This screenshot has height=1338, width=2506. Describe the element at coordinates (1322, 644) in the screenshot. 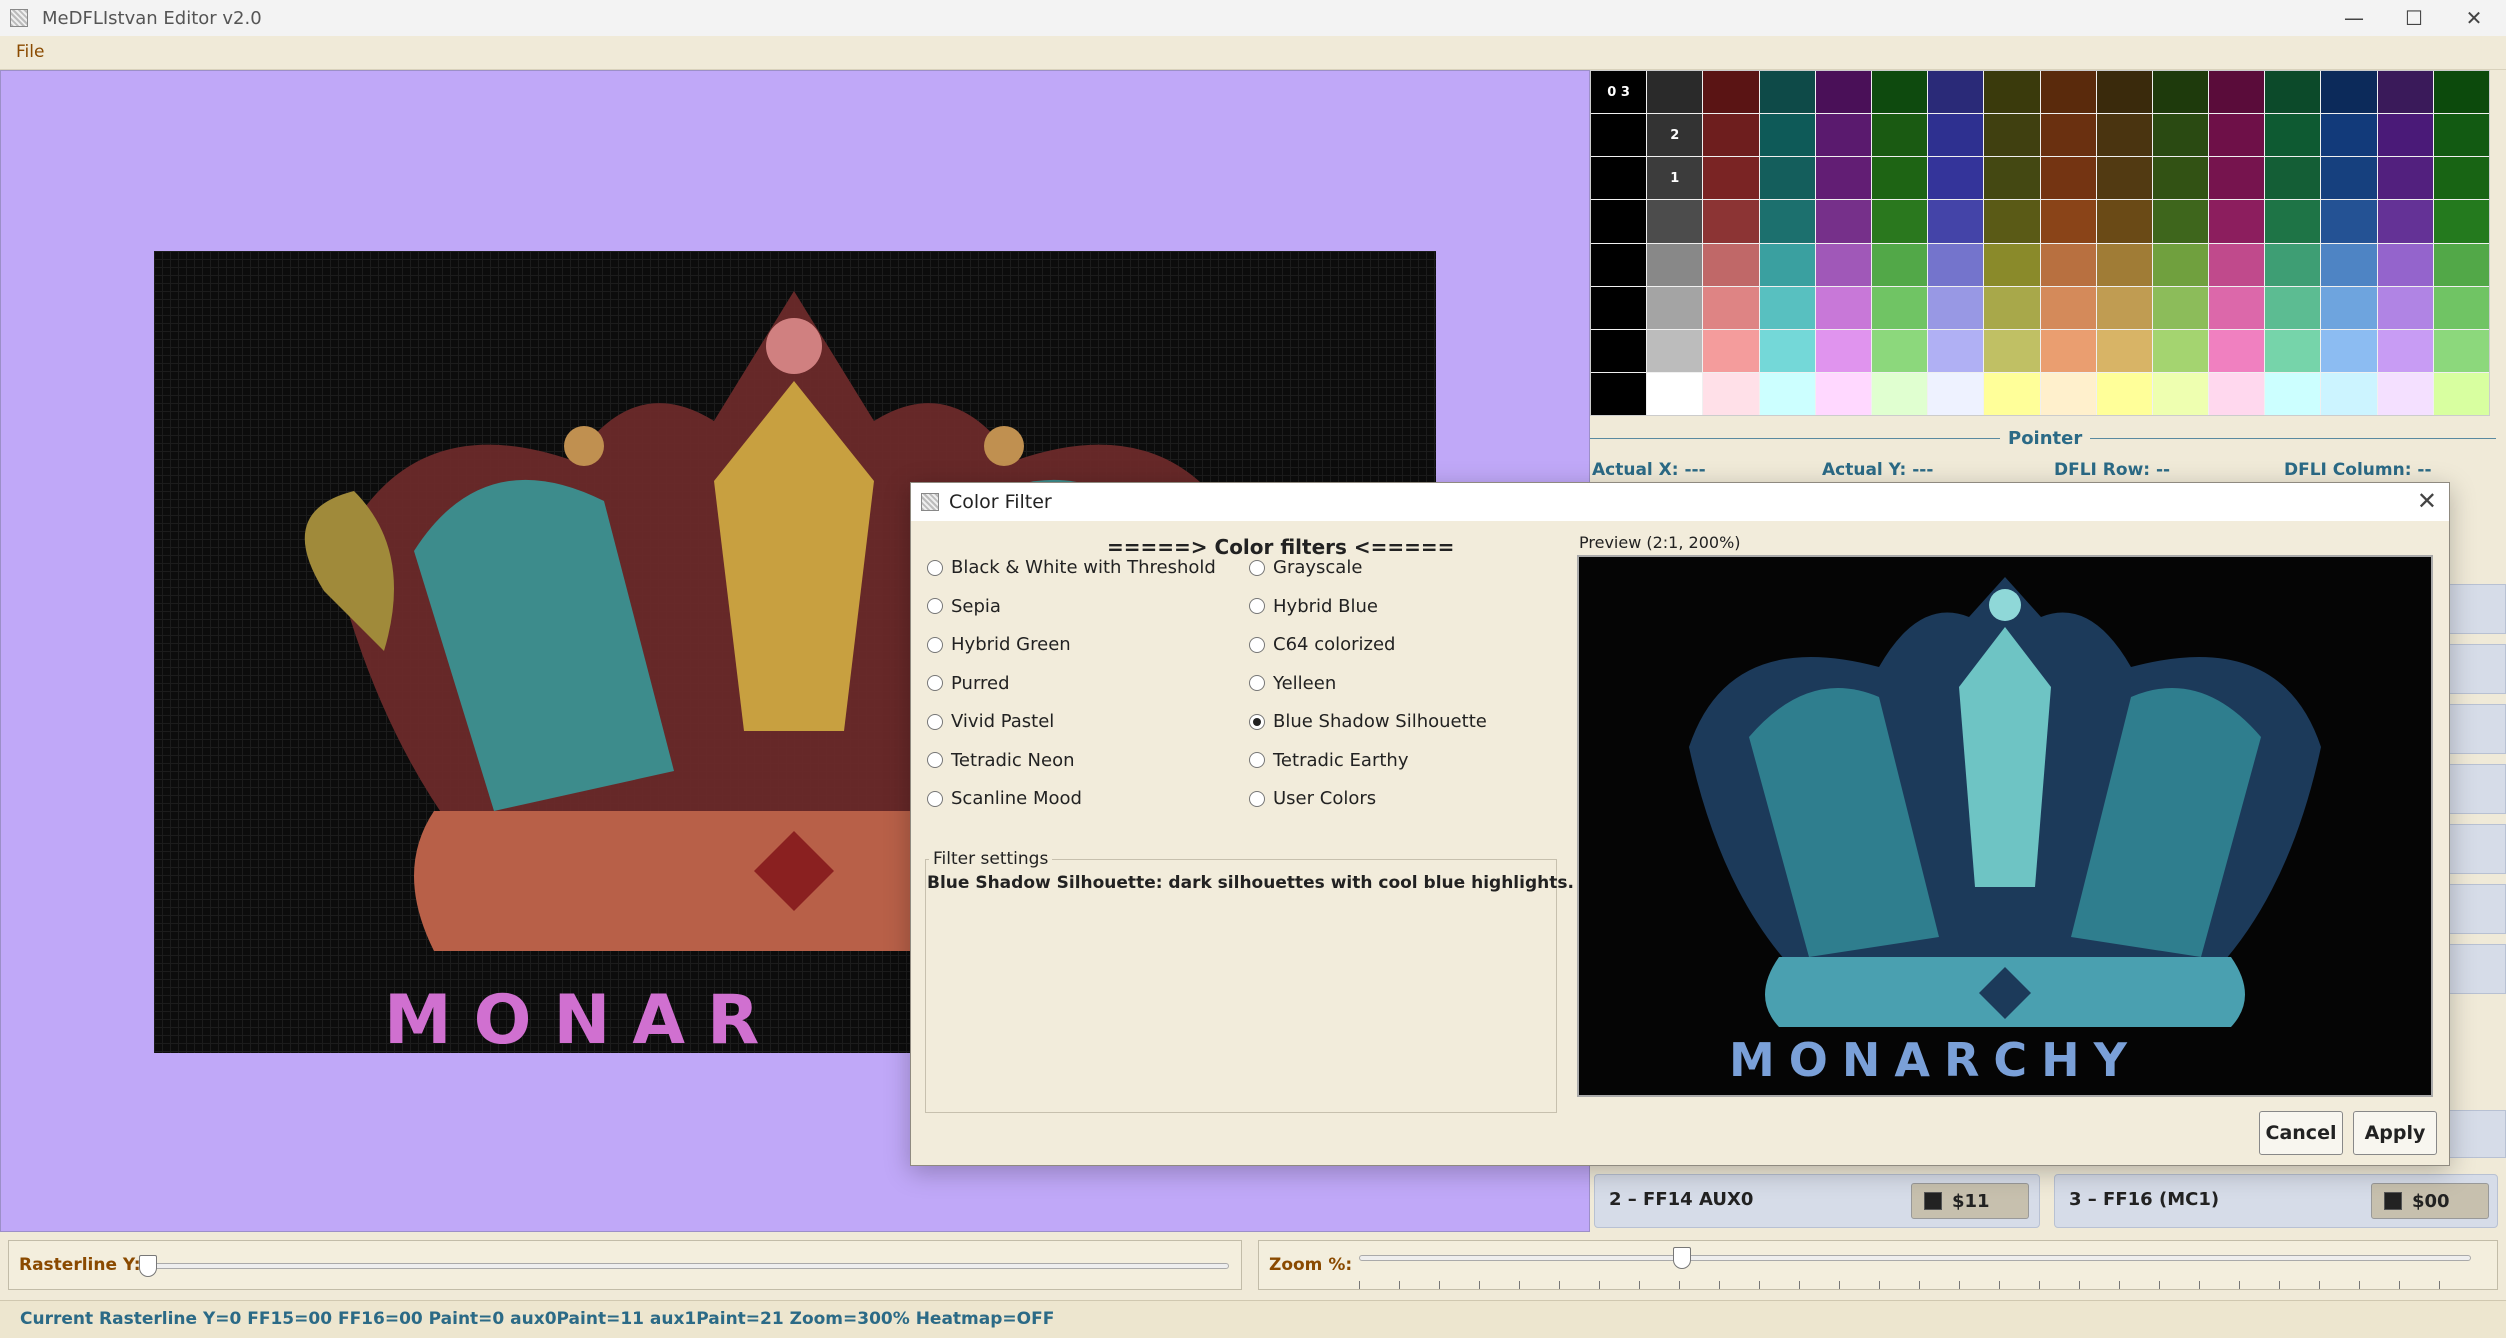

I see `filter-option-c64-colorized: C64 colorized` at that location.